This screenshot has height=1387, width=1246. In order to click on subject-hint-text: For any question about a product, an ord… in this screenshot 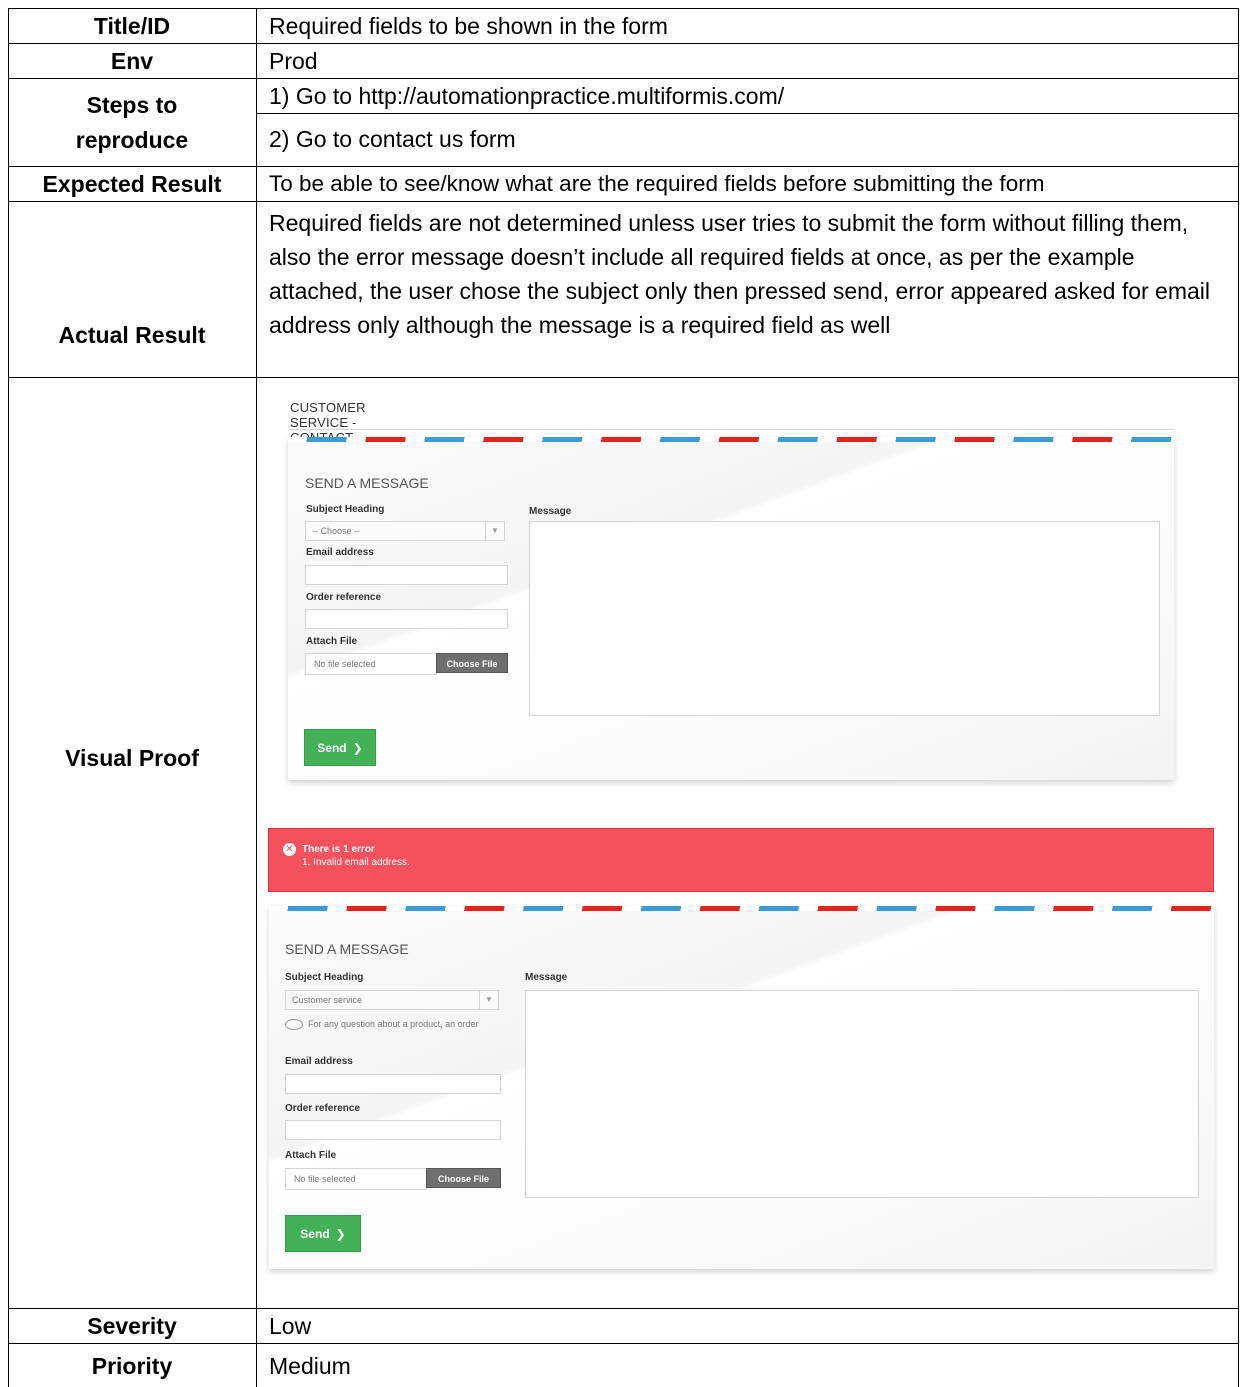, I will do `click(393, 1024)`.